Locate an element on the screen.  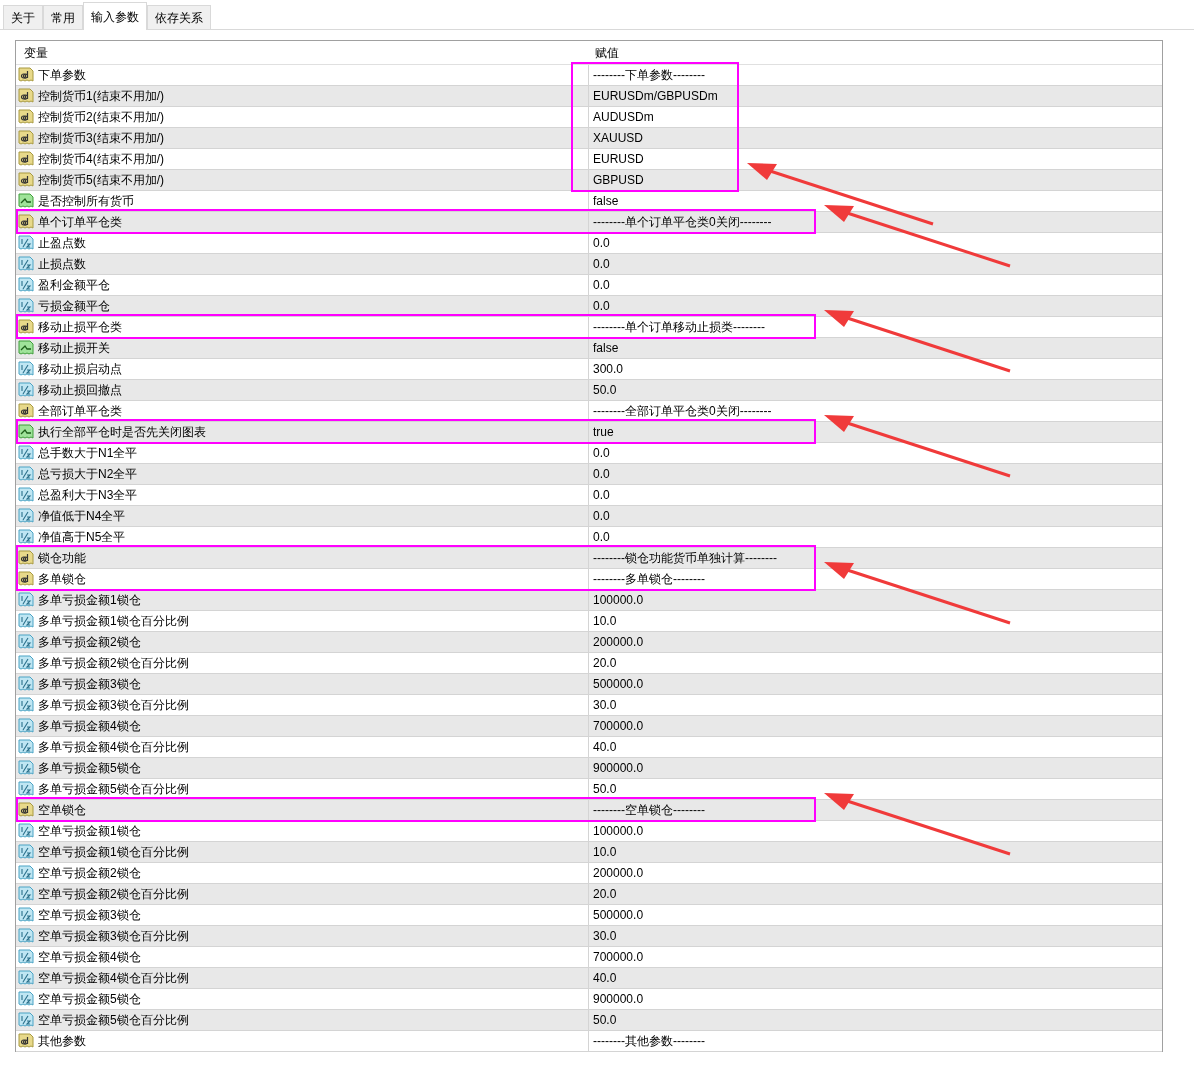
parameter-name: 多单亏损金额5锁仓 is located at coordinates (89, 768).